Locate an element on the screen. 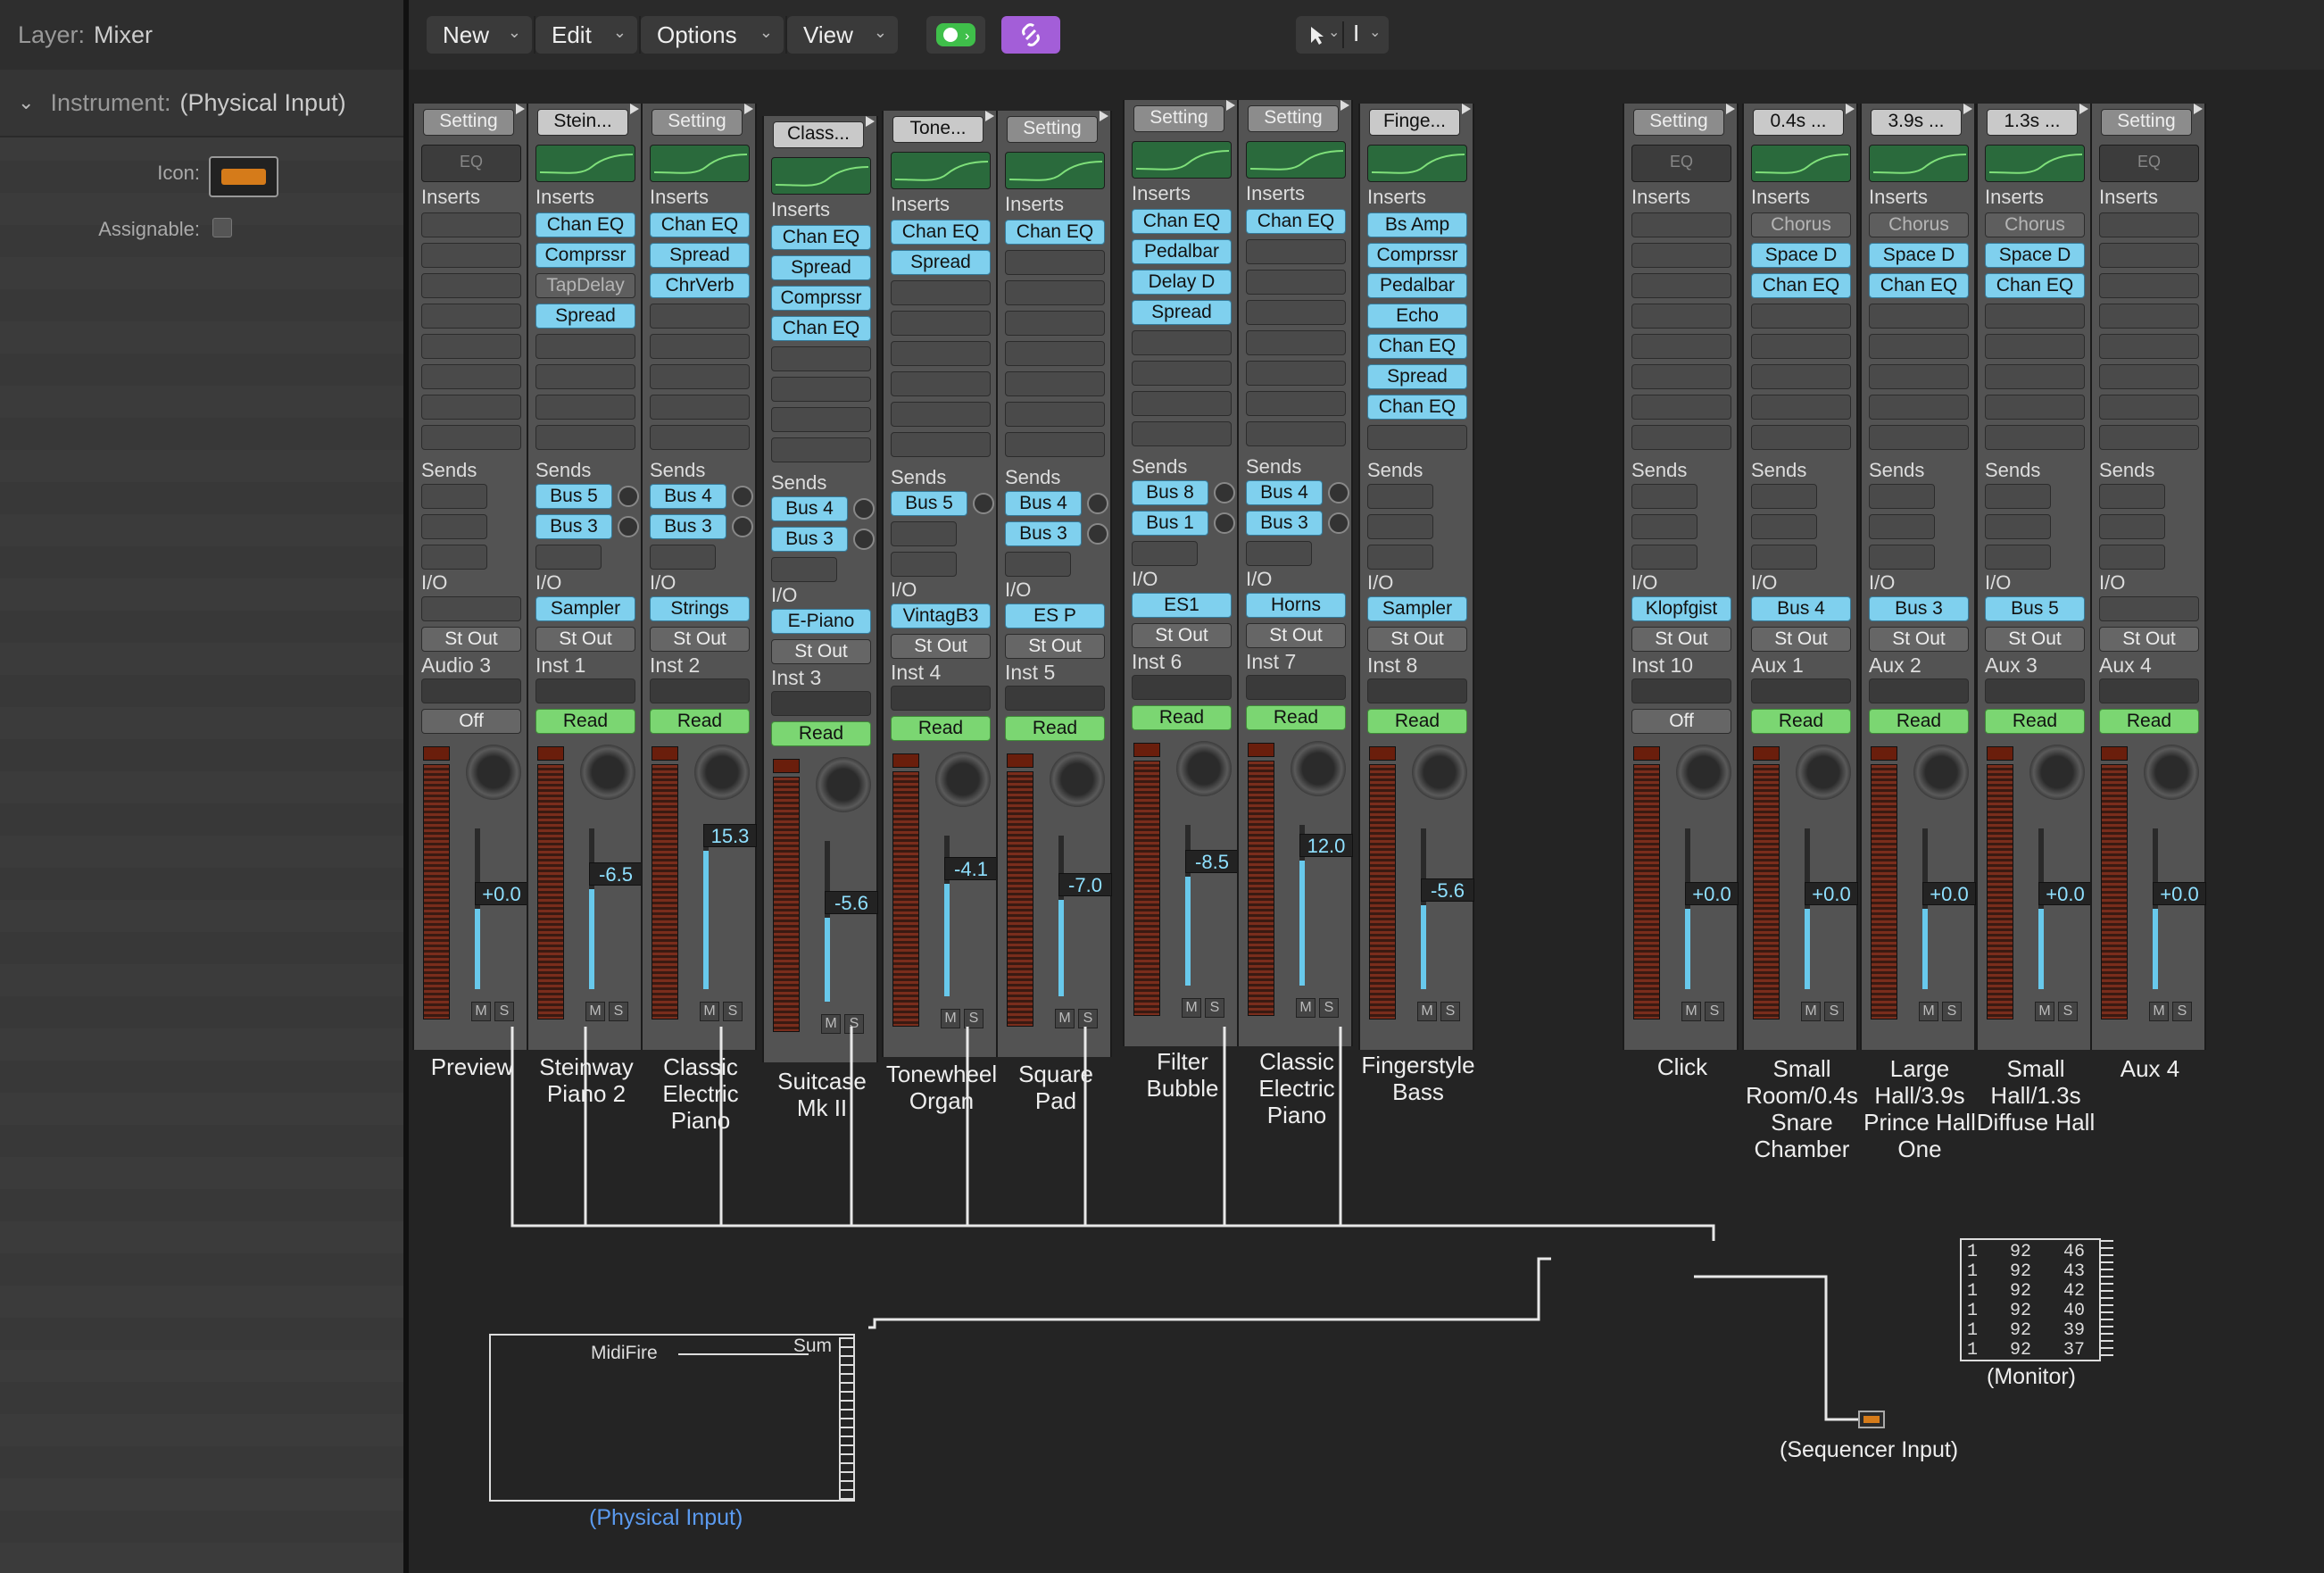 The height and width of the screenshot is (1573, 2324). physical-to-monitor-cable is located at coordinates (1209, 1293).